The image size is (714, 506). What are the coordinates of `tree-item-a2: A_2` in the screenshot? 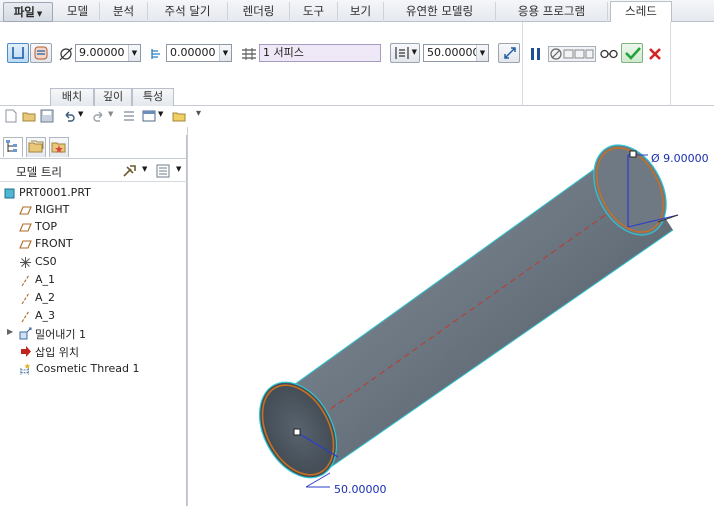 It's located at (93, 298).